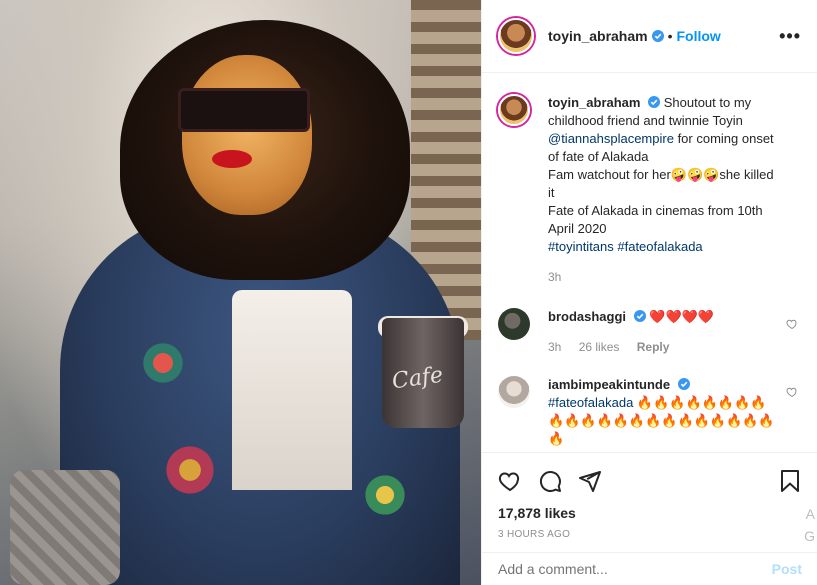 The image size is (817, 585). What do you see at coordinates (247, 135) in the screenshot?
I see `photo-face` at bounding box center [247, 135].